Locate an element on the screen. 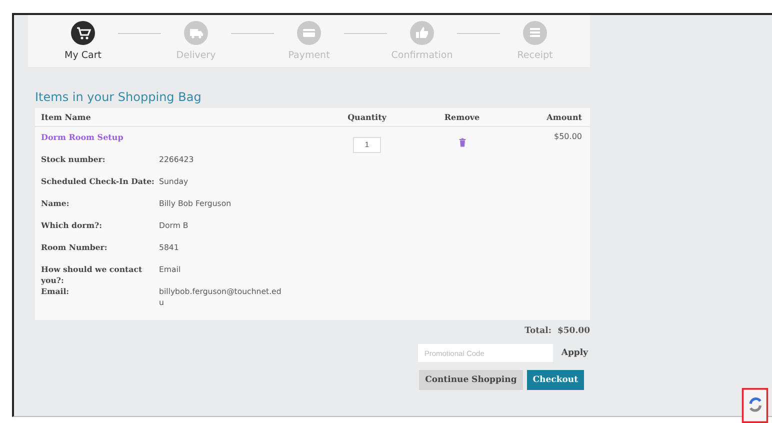 This screenshot has height=423, width=772. item-amount: $50.00 is located at coordinates (567, 136).